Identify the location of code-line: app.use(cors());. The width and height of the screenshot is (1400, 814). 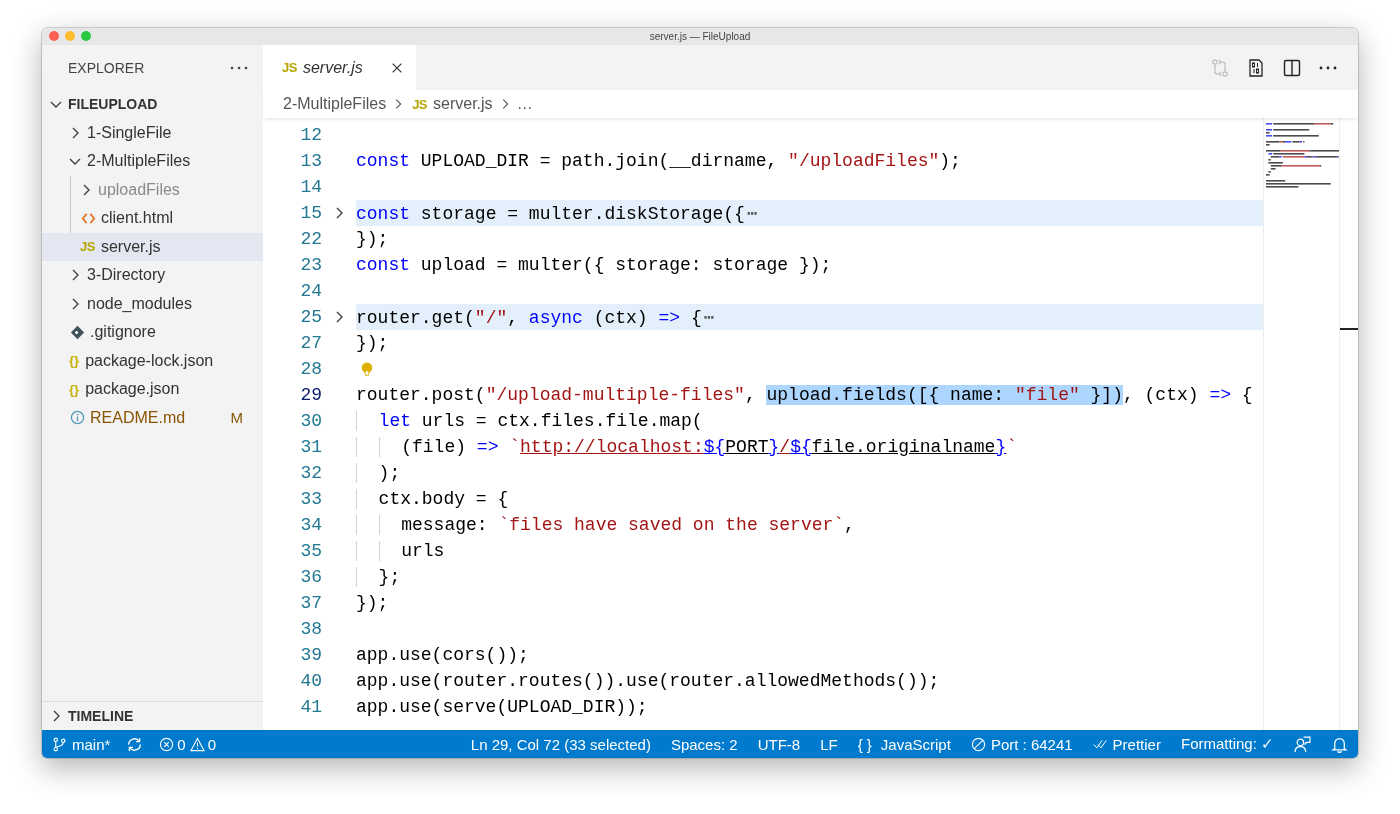
(442, 655).